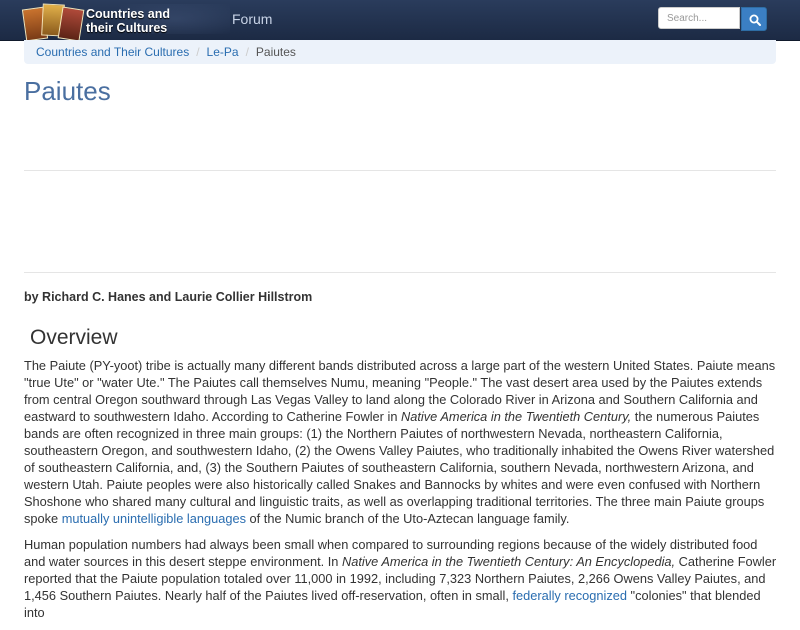 This screenshot has height=630, width=800. Describe the element at coordinates (71, 24) in the screenshot. I see `logo-tile` at that location.